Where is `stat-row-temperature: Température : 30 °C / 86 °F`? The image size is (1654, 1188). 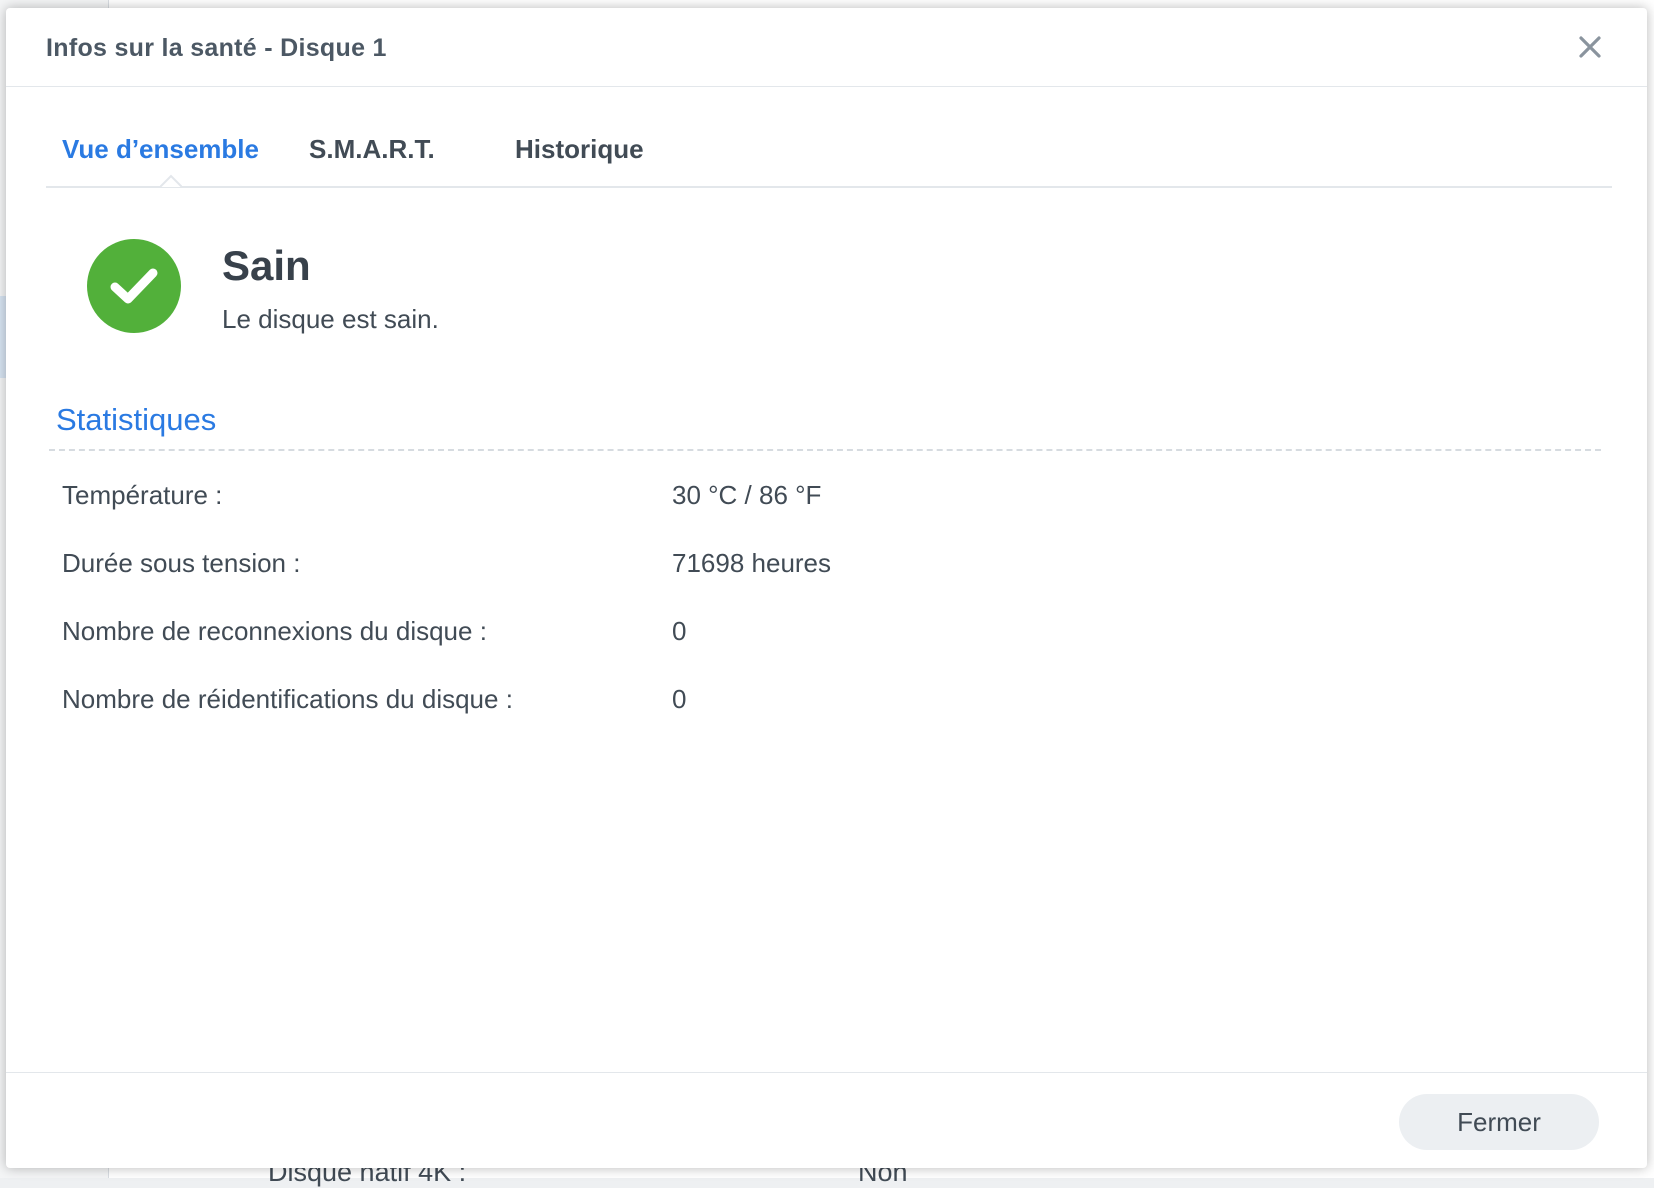 stat-row-temperature: Température : 30 °C / 86 °F is located at coordinates (812, 500).